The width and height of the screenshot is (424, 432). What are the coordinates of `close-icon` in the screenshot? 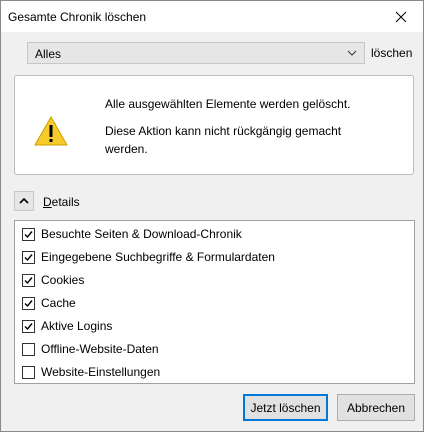 It's located at (401, 16).